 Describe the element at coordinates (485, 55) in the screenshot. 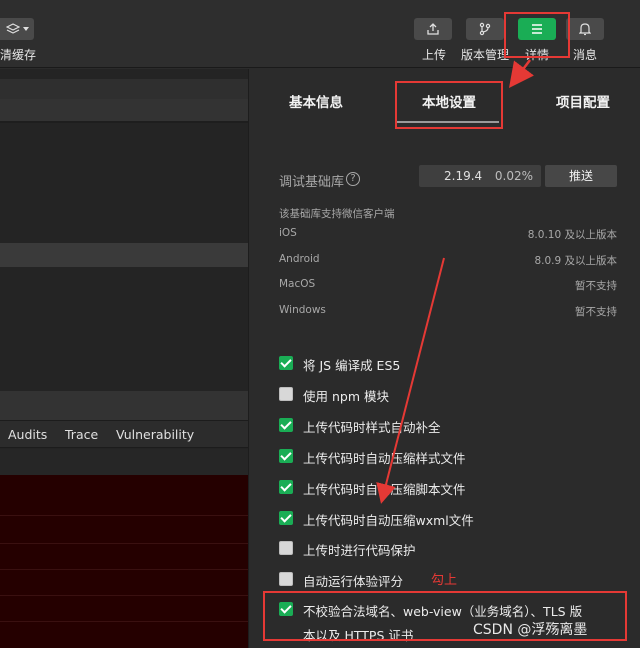

I see `version-manage-label: 版本管理` at that location.